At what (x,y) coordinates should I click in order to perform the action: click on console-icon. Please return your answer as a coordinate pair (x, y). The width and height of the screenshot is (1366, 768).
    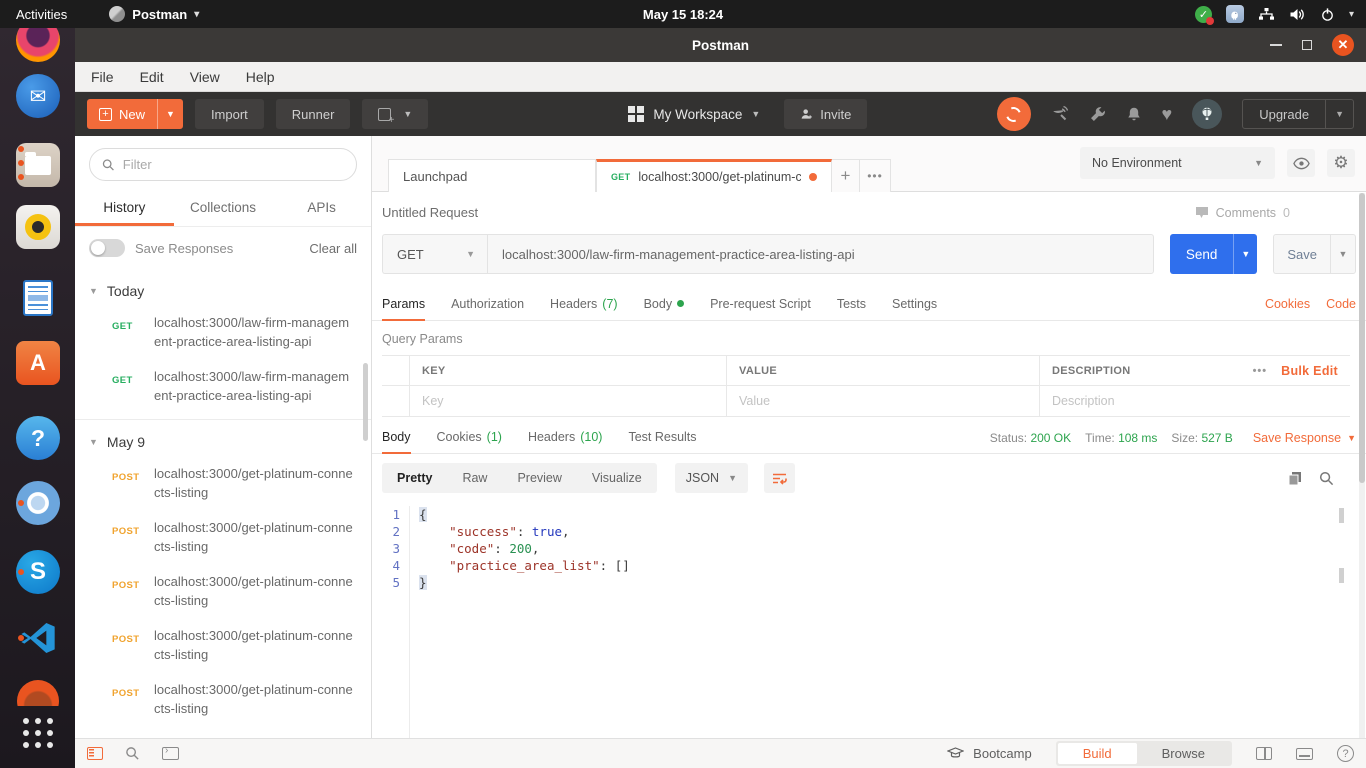
    Looking at the image, I should click on (170, 752).